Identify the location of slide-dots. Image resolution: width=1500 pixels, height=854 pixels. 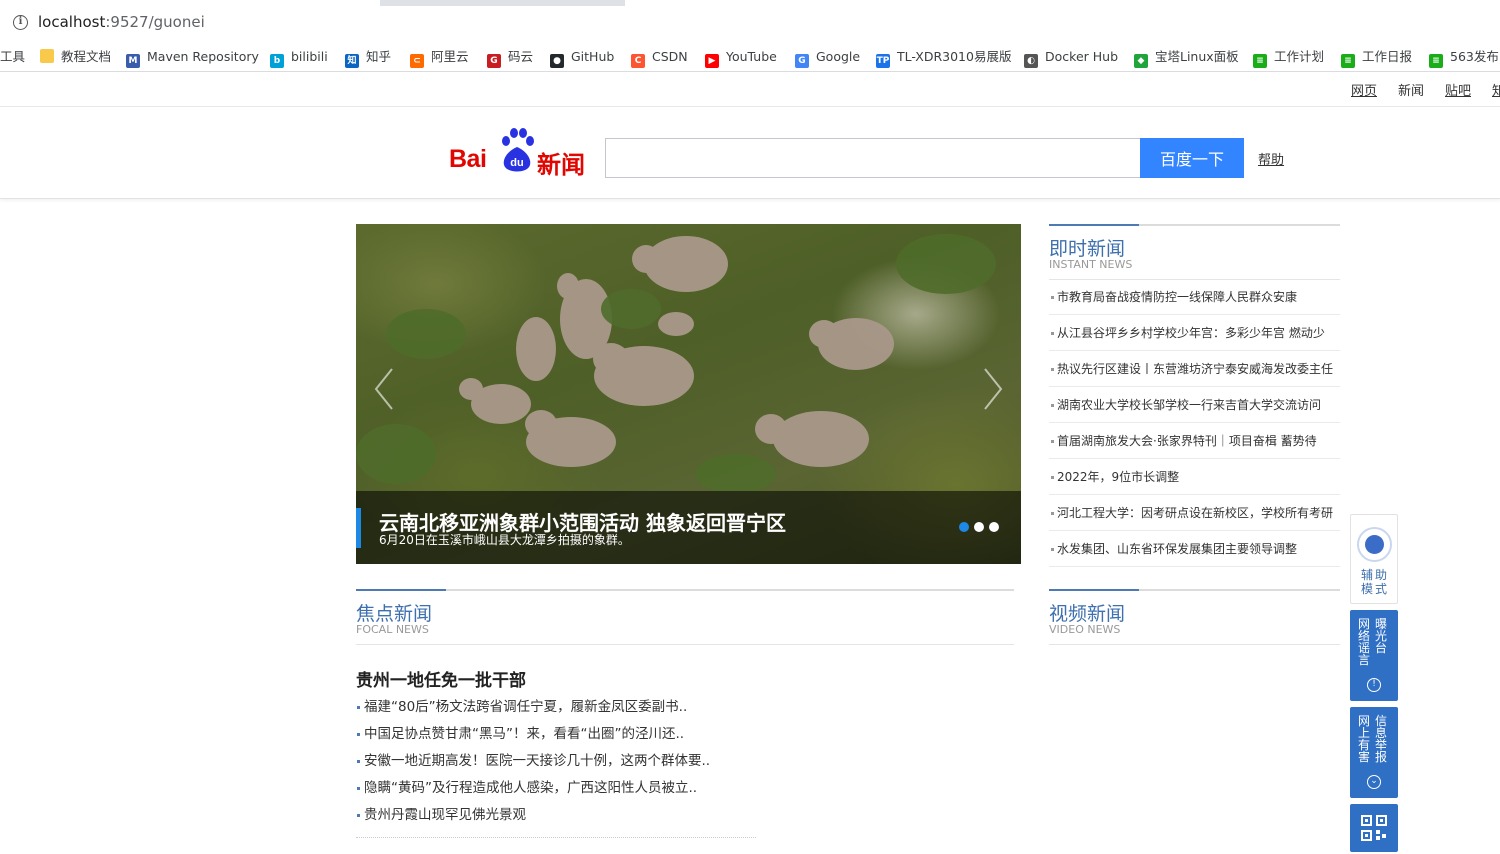
(976, 526).